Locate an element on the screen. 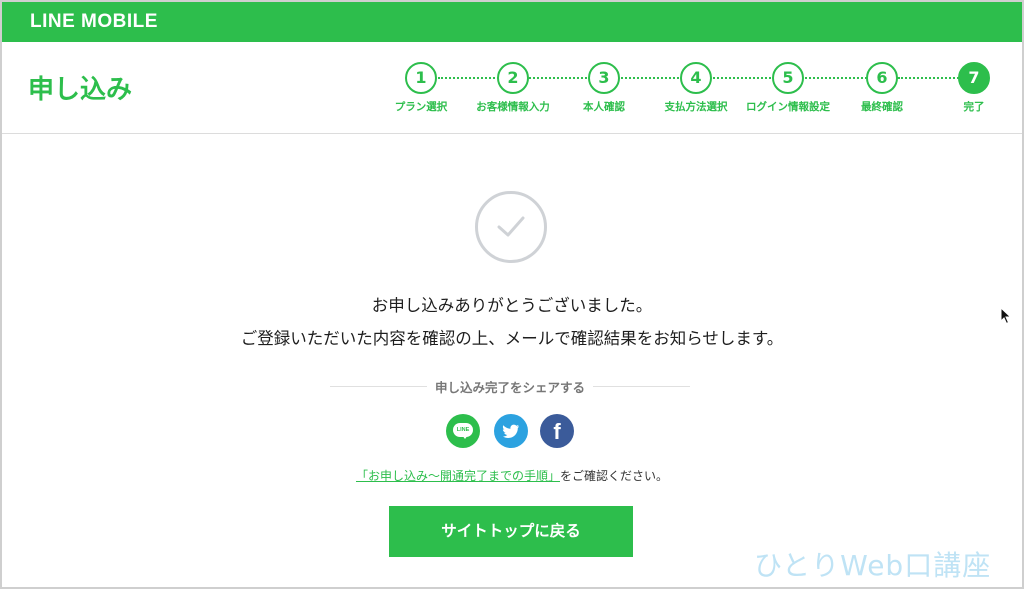  line-share-button: LINE is located at coordinates (463, 431).